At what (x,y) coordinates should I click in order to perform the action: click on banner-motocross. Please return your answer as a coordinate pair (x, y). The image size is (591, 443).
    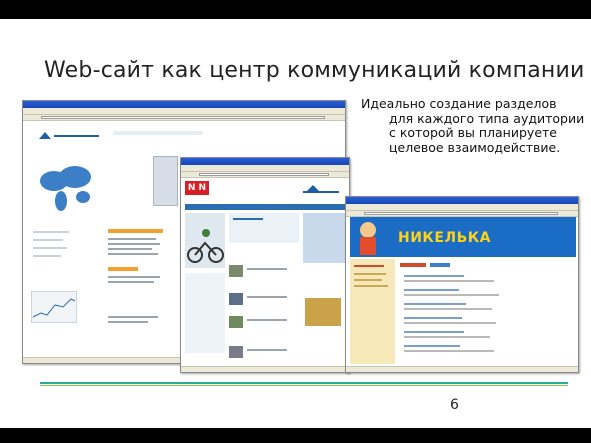
    Looking at the image, I should click on (205, 240).